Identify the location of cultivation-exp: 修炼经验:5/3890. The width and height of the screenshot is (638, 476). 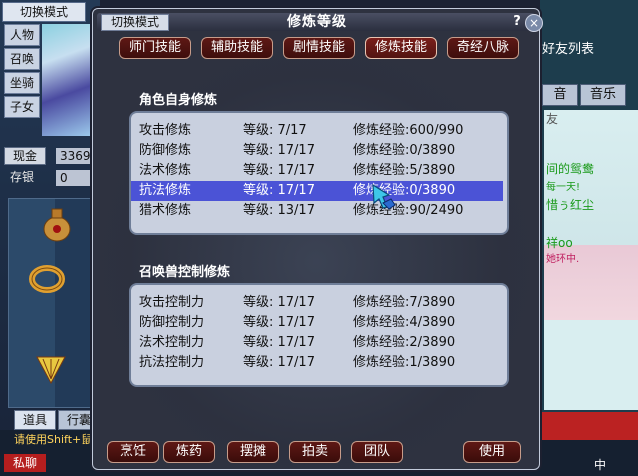
(404, 170).